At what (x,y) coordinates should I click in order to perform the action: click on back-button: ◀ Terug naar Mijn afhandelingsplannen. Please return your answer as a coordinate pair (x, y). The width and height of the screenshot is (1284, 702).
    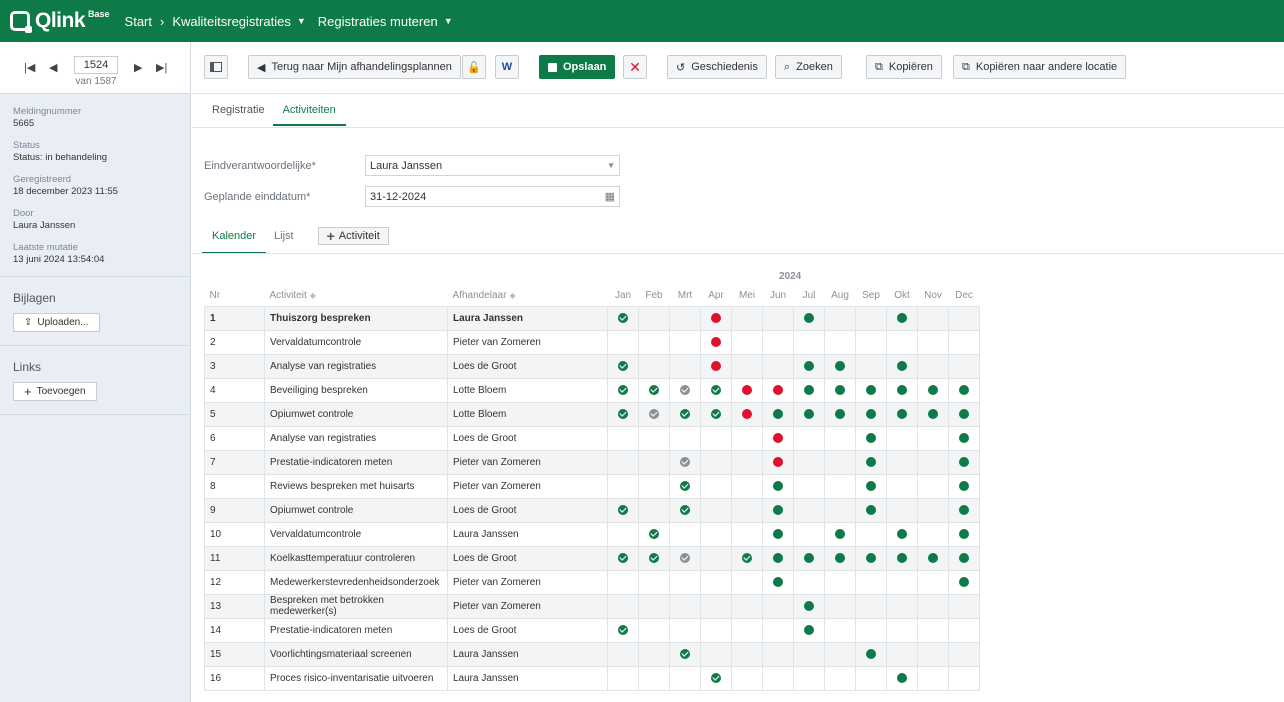
    Looking at the image, I should click on (354, 67).